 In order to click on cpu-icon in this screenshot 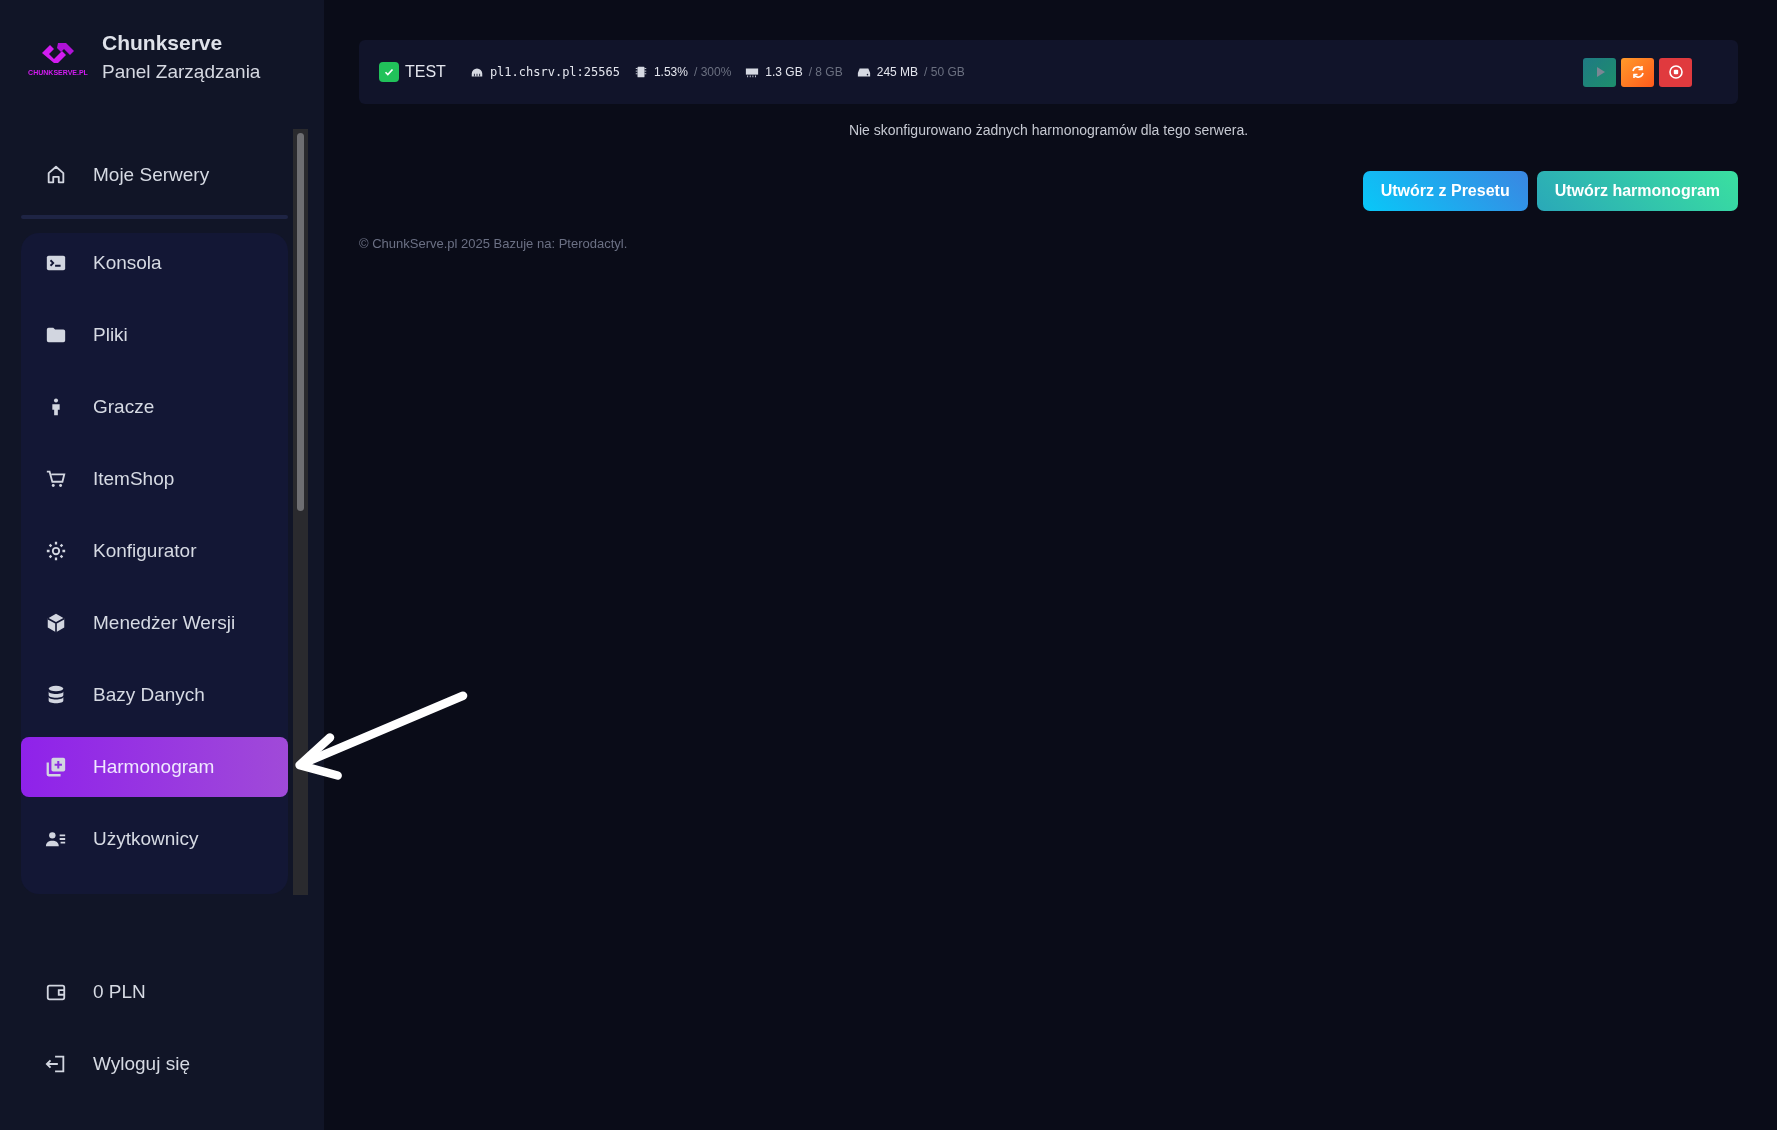, I will do `click(640, 72)`.